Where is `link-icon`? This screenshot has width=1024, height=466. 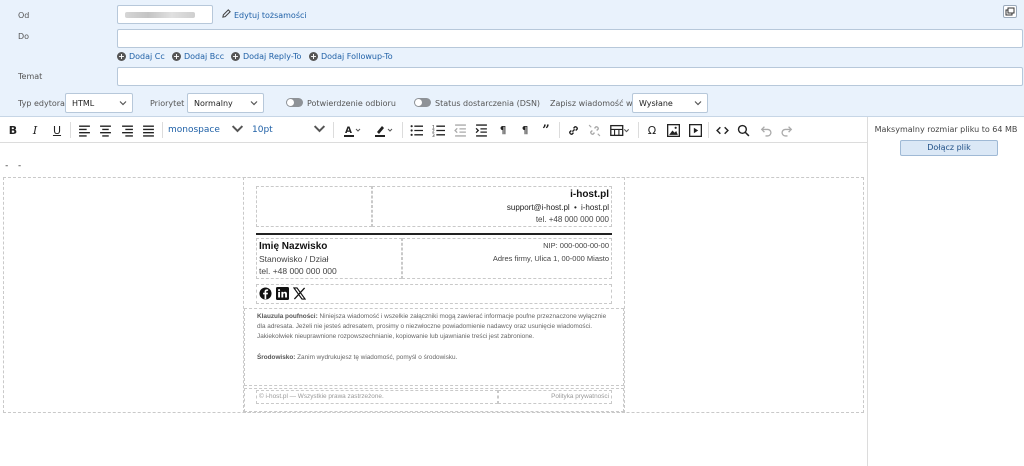
link-icon is located at coordinates (573, 130).